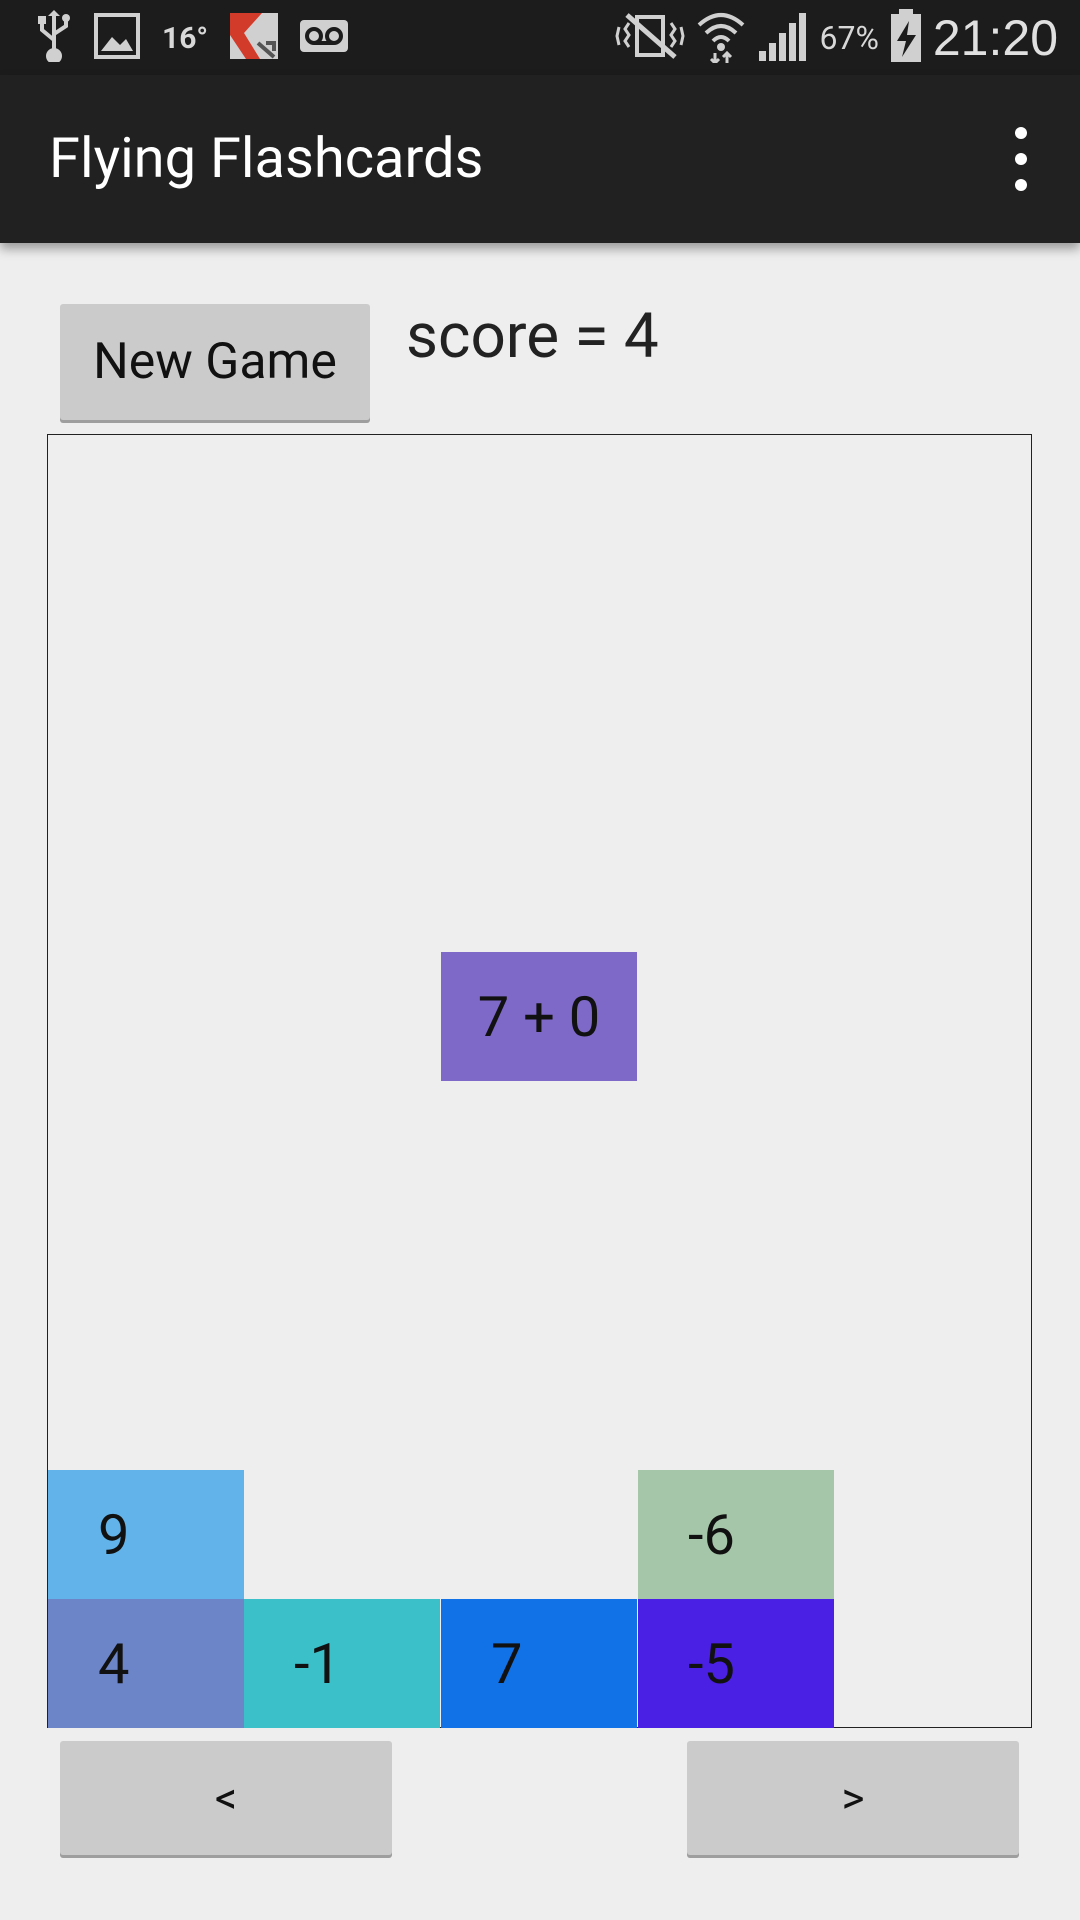 The height and width of the screenshot is (1920, 1080). I want to click on kaspersky-icon, so click(254, 38).